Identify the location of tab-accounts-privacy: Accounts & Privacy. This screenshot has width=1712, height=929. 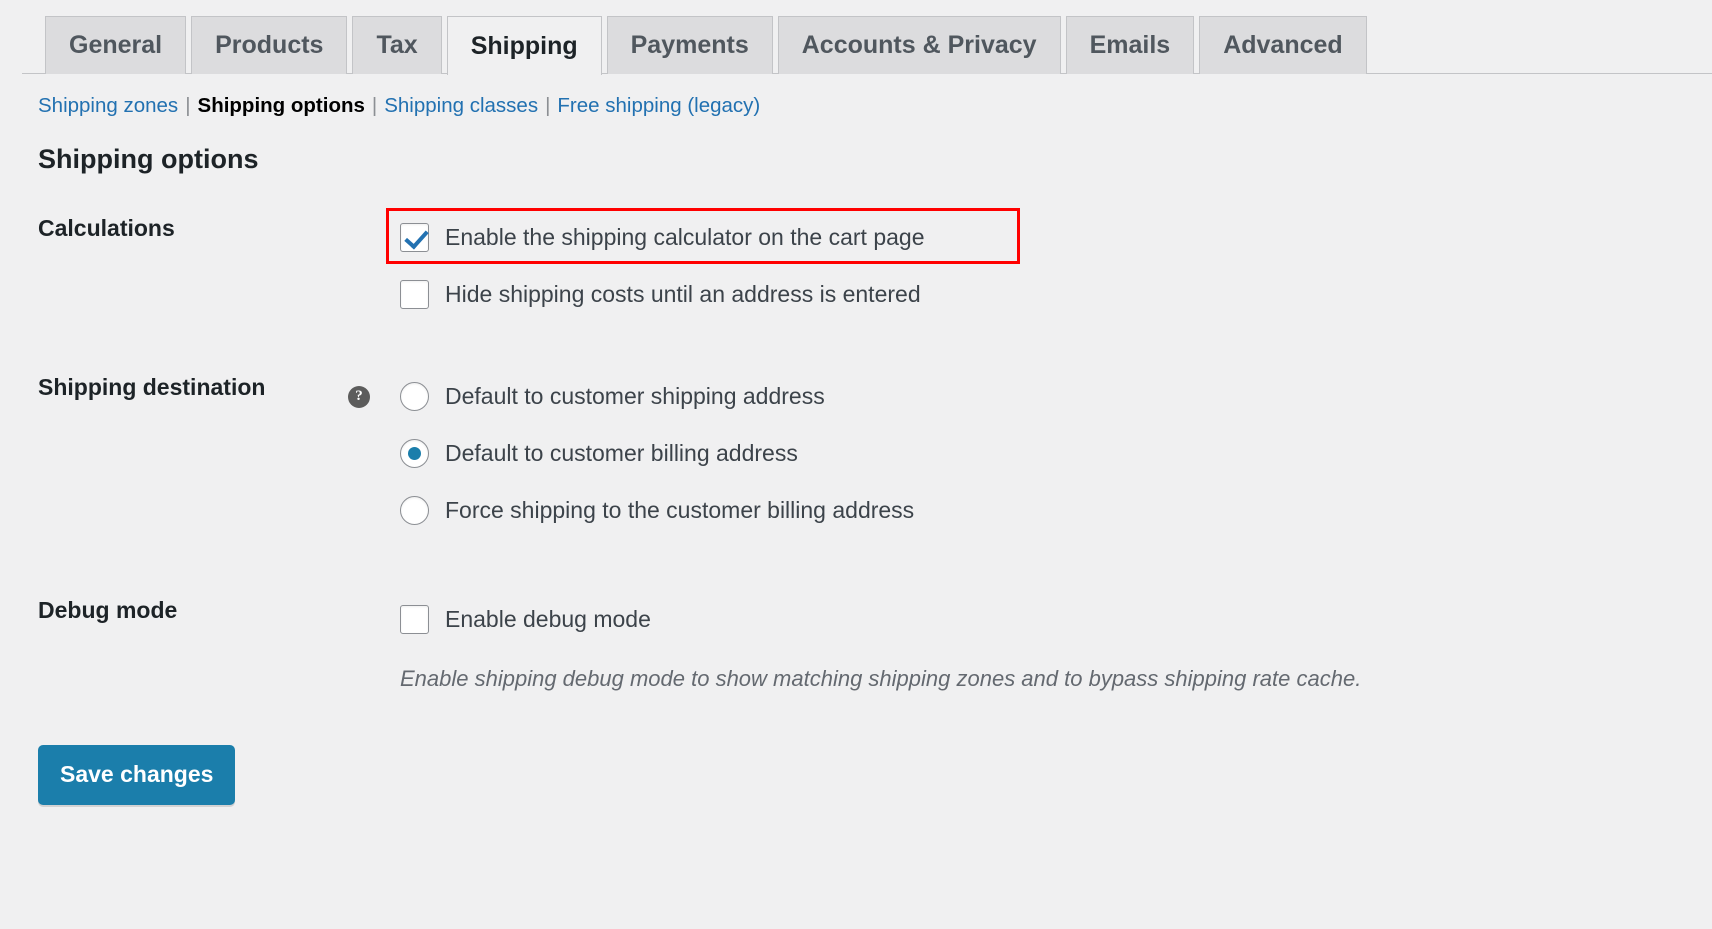
(919, 45).